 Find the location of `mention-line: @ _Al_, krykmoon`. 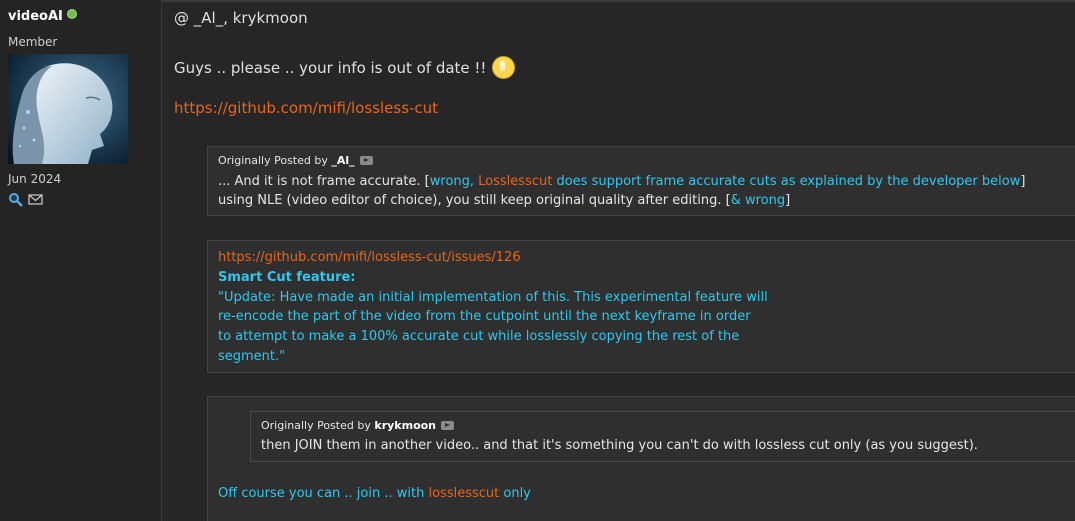

mention-line: @ _Al_, krykmoon is located at coordinates (241, 18).